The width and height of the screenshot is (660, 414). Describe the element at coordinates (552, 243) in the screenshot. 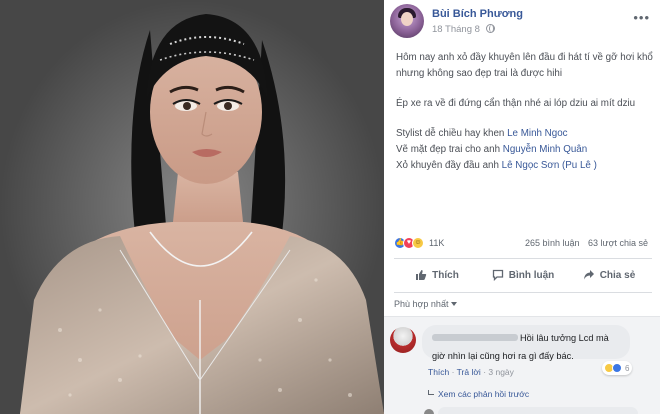

I see `comment-count: 265 bình luận` at that location.